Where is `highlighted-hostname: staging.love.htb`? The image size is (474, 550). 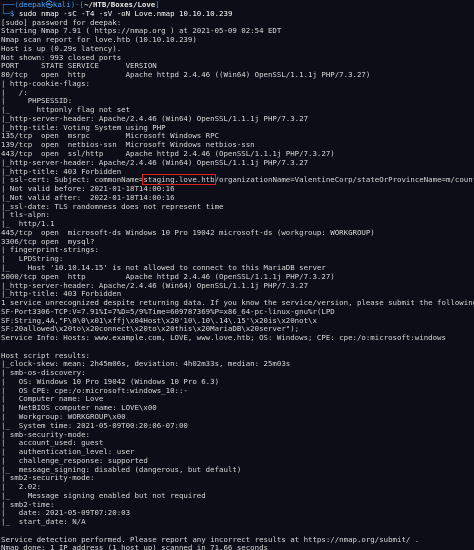
highlighted-hostname: staging.love.htb is located at coordinates (179, 180).